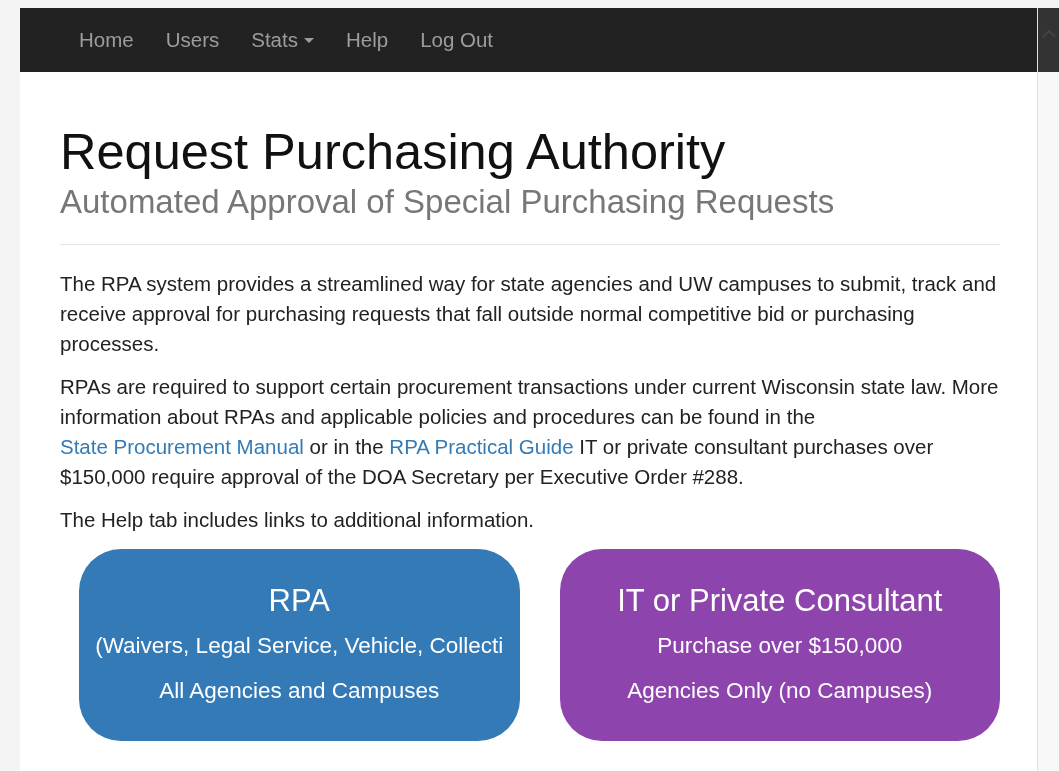 The image size is (1059, 771). What do you see at coordinates (530, 432) in the screenshot?
I see `paragraph: RPAs are required to support certain procurement transactions under current Wisconsin state law. More information about RPAs and applicable policies and procedures can be found in the State Procurement Manual or in the RPA Practical Guide IT or private consultant purchases over $150,000 require approval of the DOA Secretary per Executive Order #288.` at bounding box center [530, 432].